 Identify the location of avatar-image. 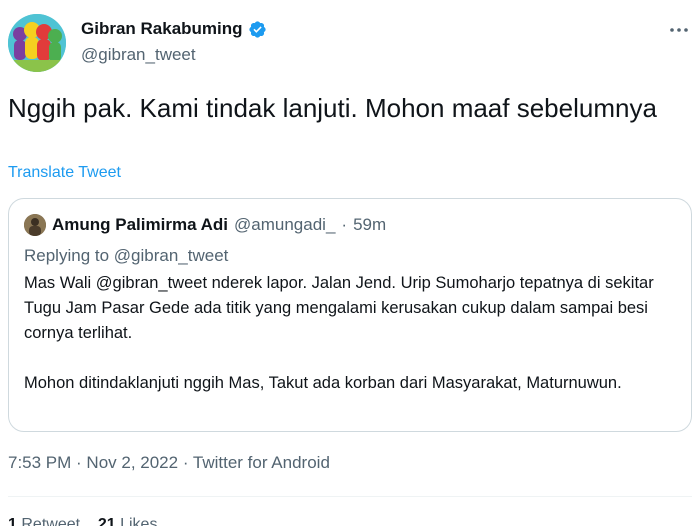
(37, 43).